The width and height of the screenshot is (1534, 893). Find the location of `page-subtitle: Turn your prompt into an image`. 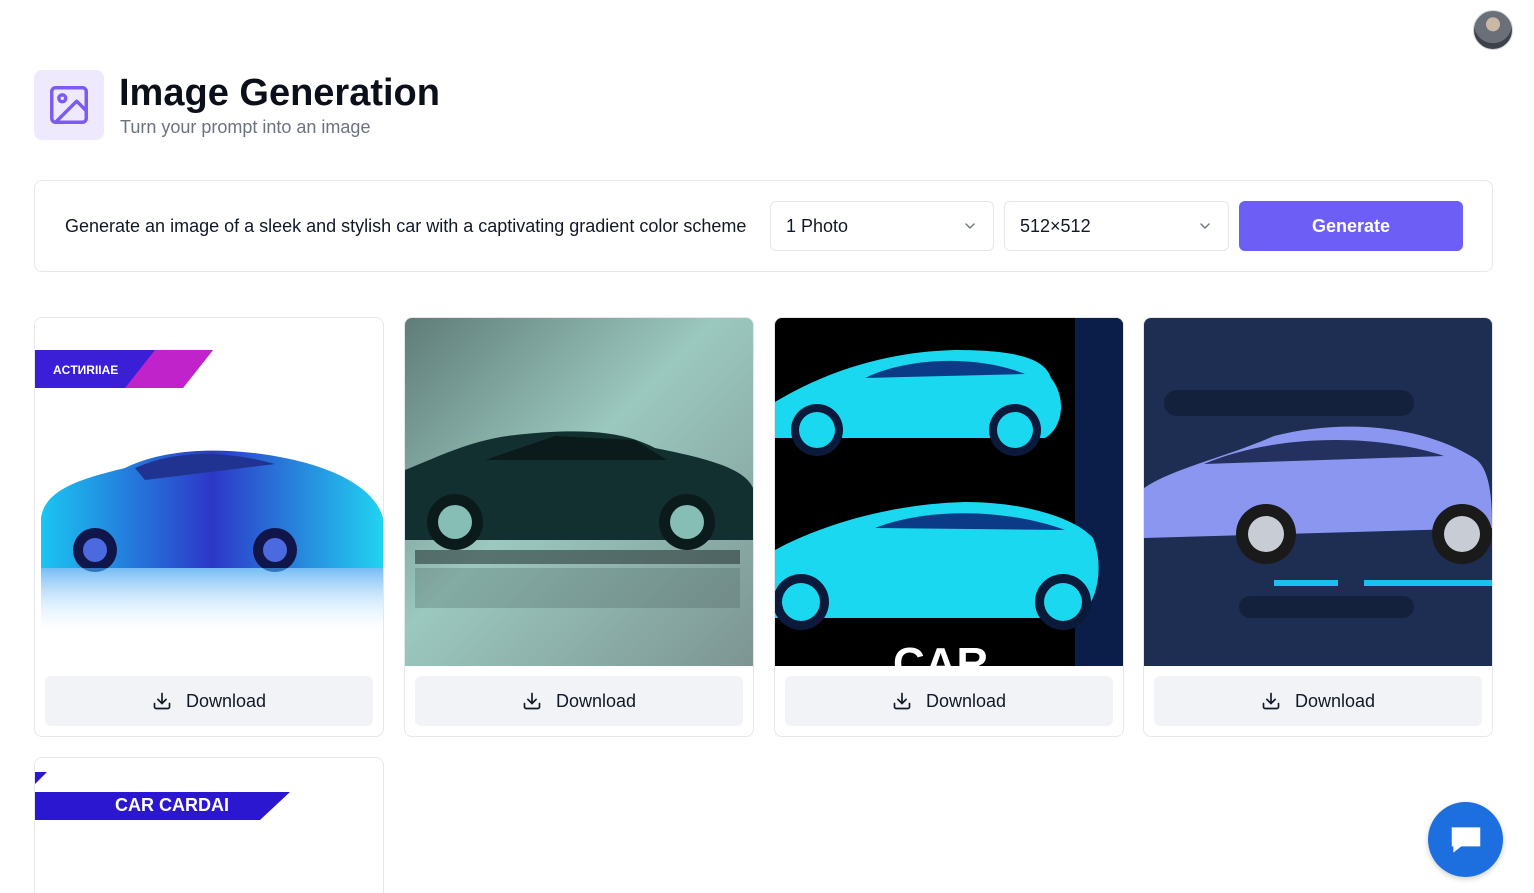

page-subtitle: Turn your prompt into an image is located at coordinates (245, 127).